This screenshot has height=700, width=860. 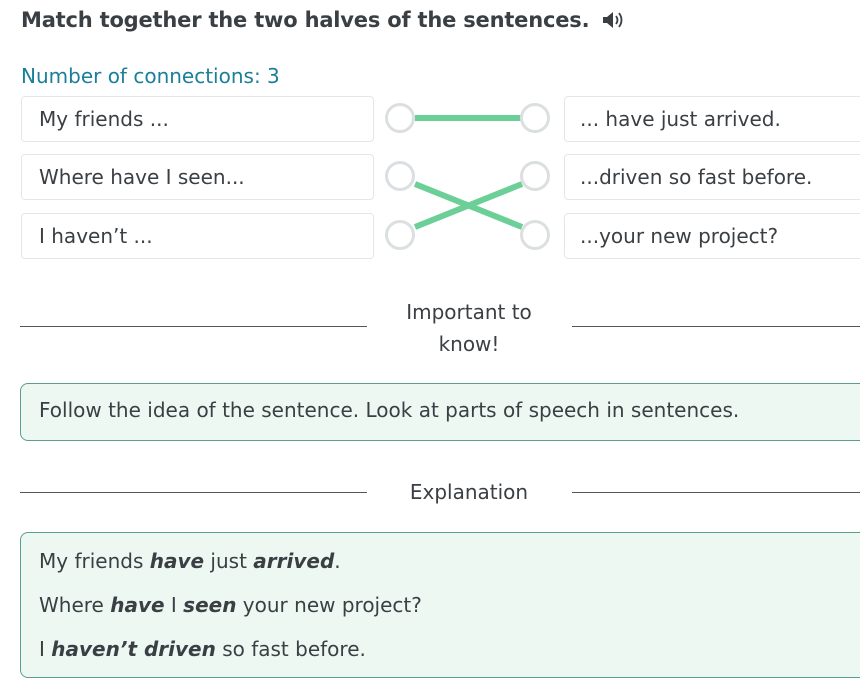 I want to click on emphasized-text: haven’t driven, so click(x=133, y=649).